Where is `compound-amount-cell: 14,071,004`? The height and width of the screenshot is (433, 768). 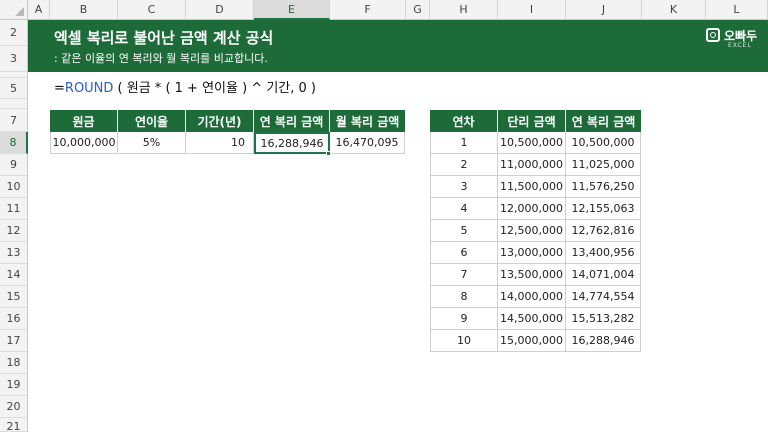 compound-amount-cell: 14,071,004 is located at coordinates (603, 275).